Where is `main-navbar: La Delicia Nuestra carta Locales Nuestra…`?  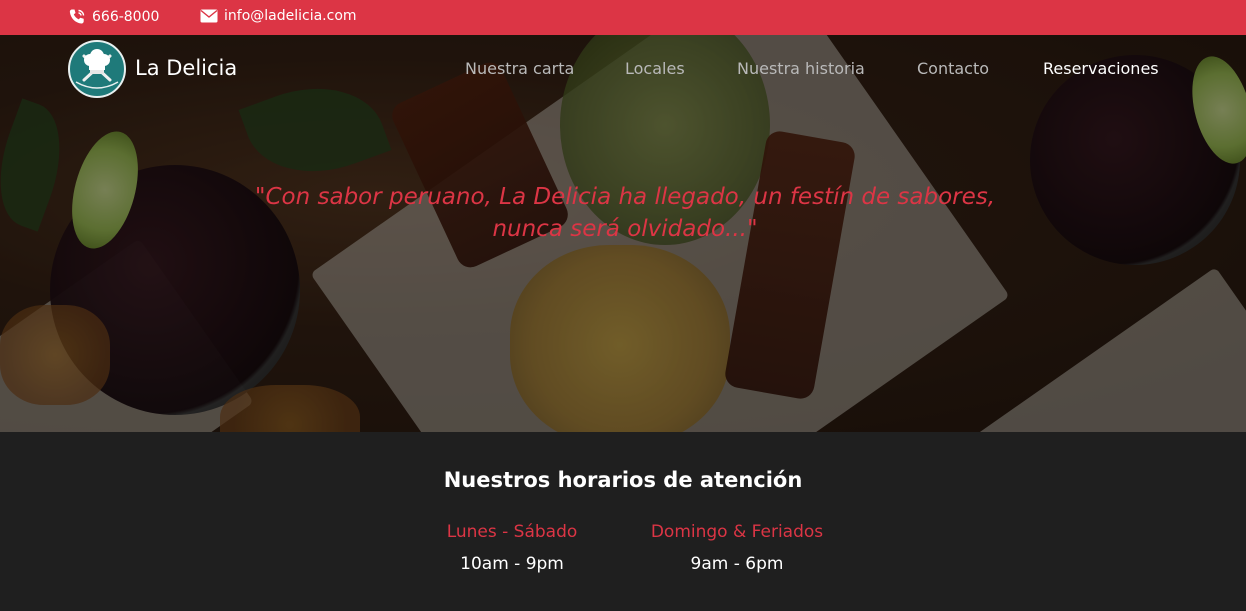 main-navbar: La Delicia Nuestra carta Locales Nuestra… is located at coordinates (623, 69).